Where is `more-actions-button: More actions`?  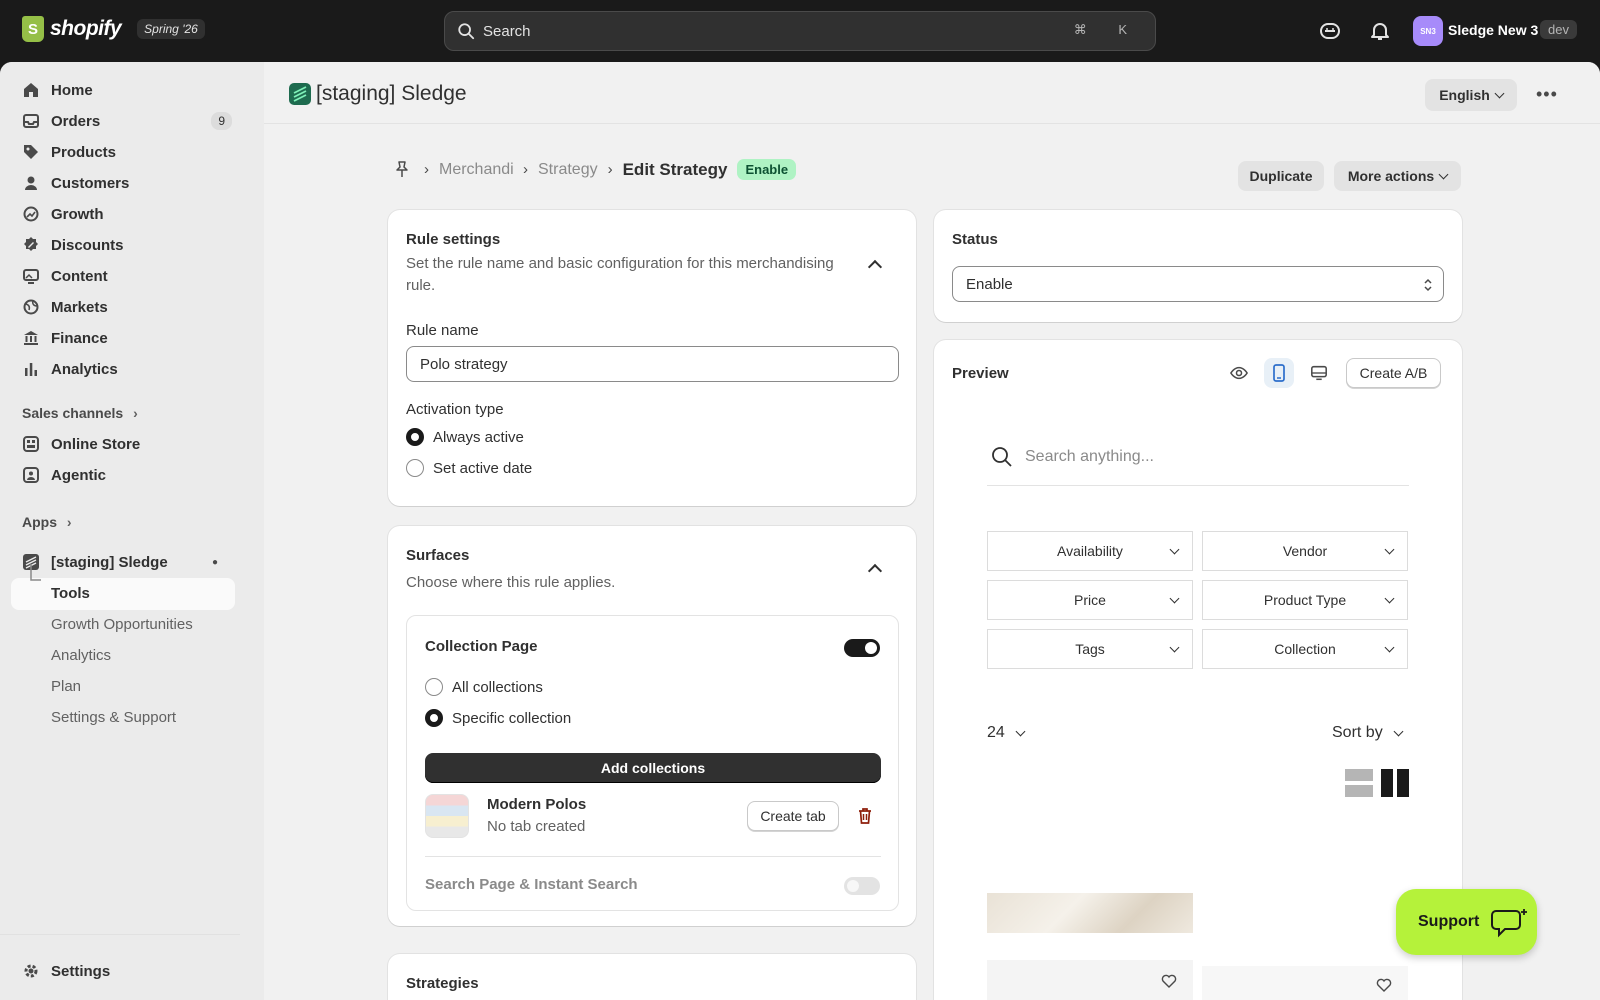 more-actions-button: More actions is located at coordinates (1397, 176).